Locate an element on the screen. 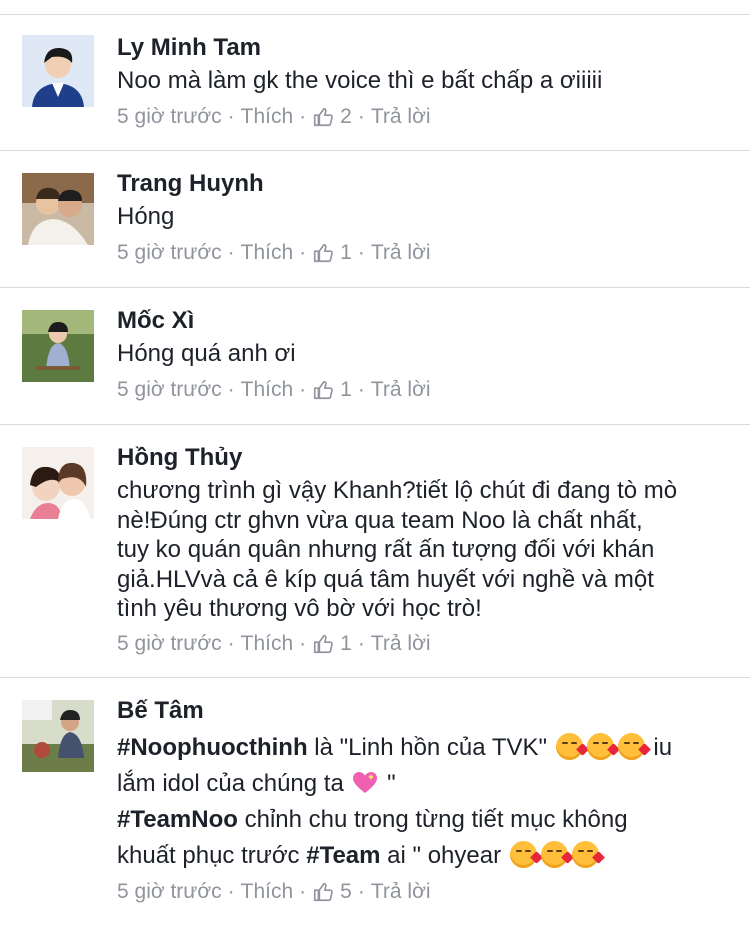 Image resolution: width=750 pixels, height=929 pixels. comment-author: Trang Huynh is located at coordinates (426, 184).